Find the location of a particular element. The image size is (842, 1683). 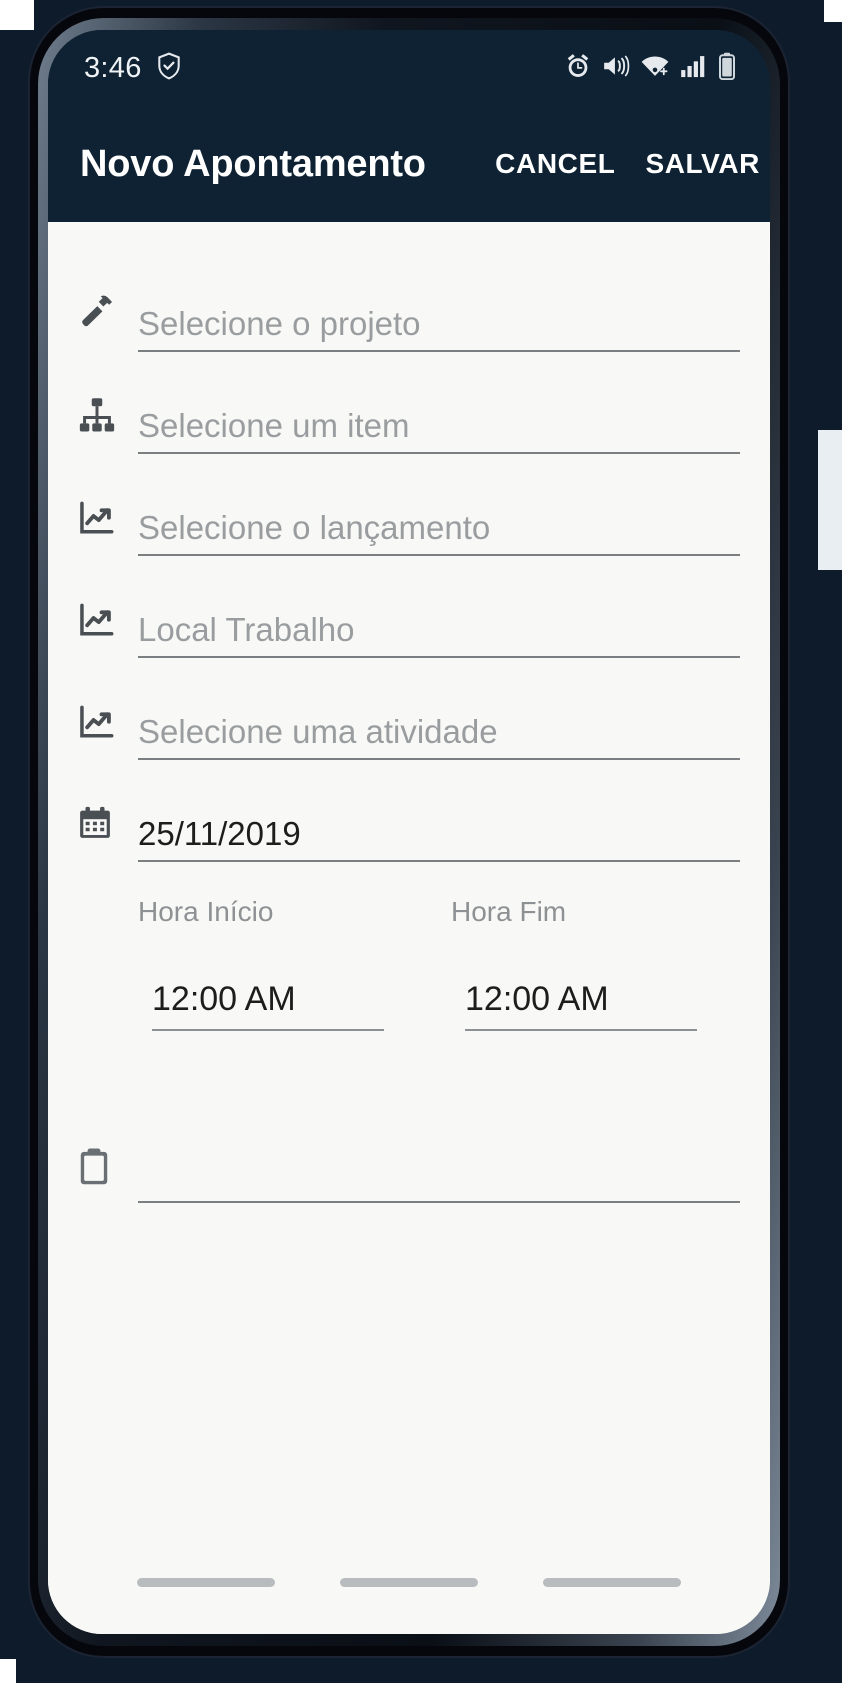

status-bar-left: 3:46 is located at coordinates (133, 68).